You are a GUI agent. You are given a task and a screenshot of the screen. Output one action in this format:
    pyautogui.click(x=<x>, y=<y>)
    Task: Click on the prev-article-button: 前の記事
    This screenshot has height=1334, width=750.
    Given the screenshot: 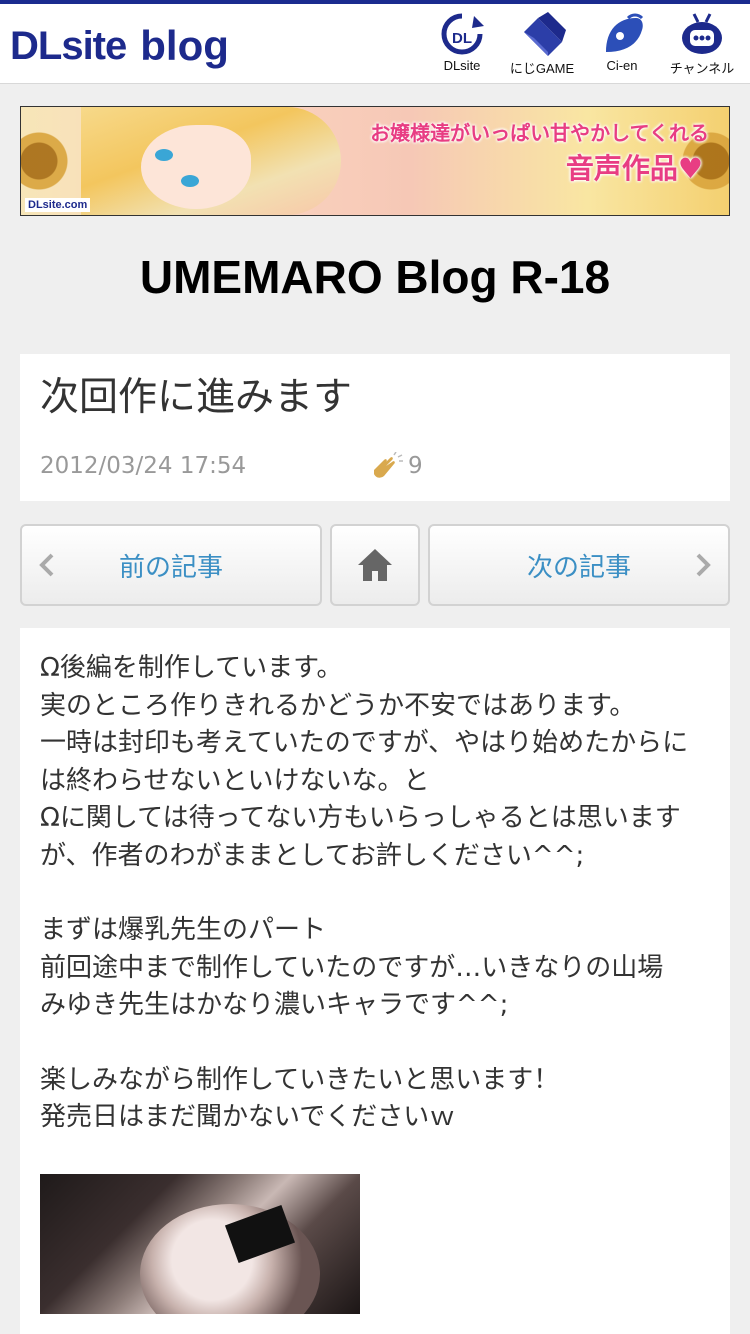 What is the action you would take?
    pyautogui.click(x=171, y=565)
    